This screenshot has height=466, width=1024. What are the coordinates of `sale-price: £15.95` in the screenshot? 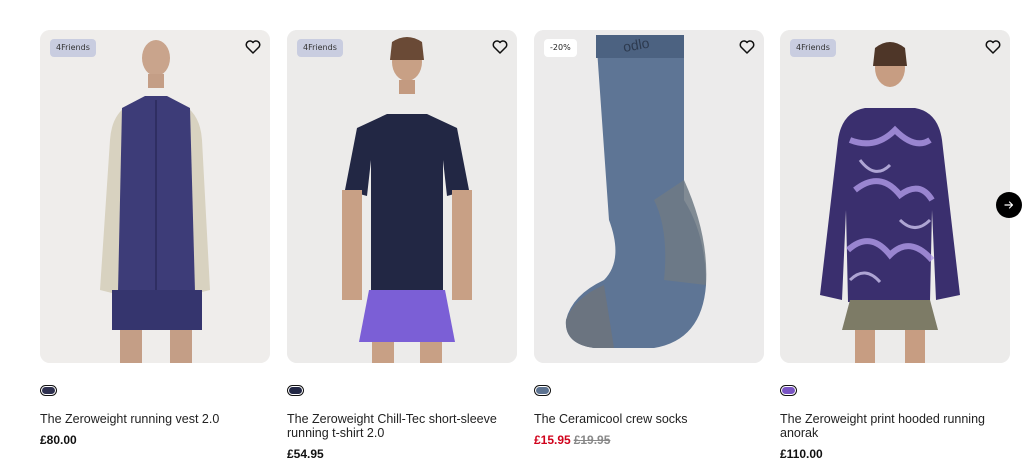 It's located at (552, 440).